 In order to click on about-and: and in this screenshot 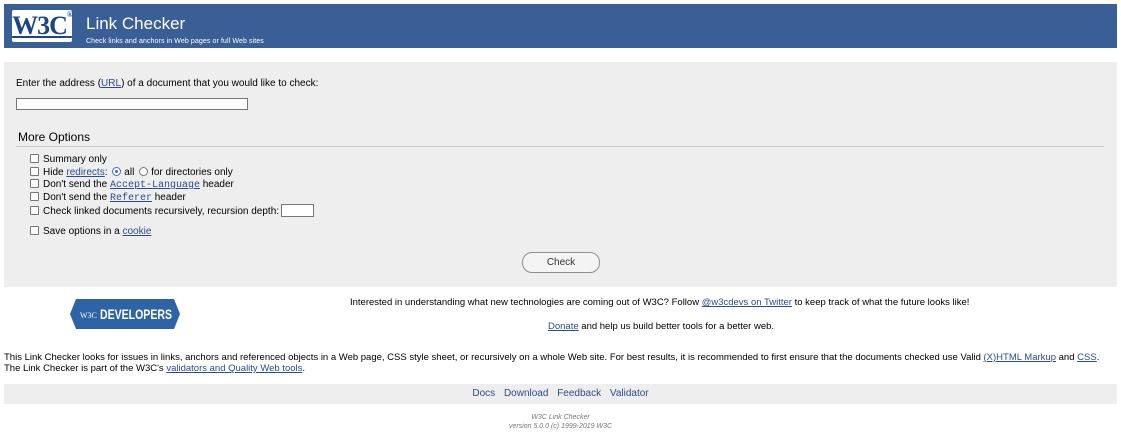, I will do `click(1067, 357)`.